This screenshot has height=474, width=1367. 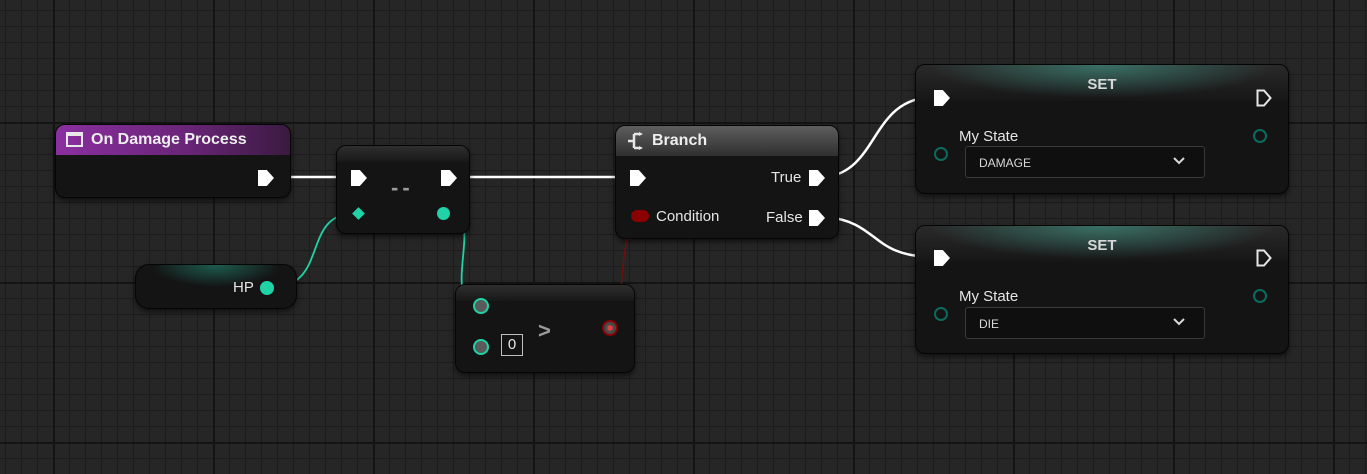 I want to click on compare-node: 0 >, so click(x=545, y=328).